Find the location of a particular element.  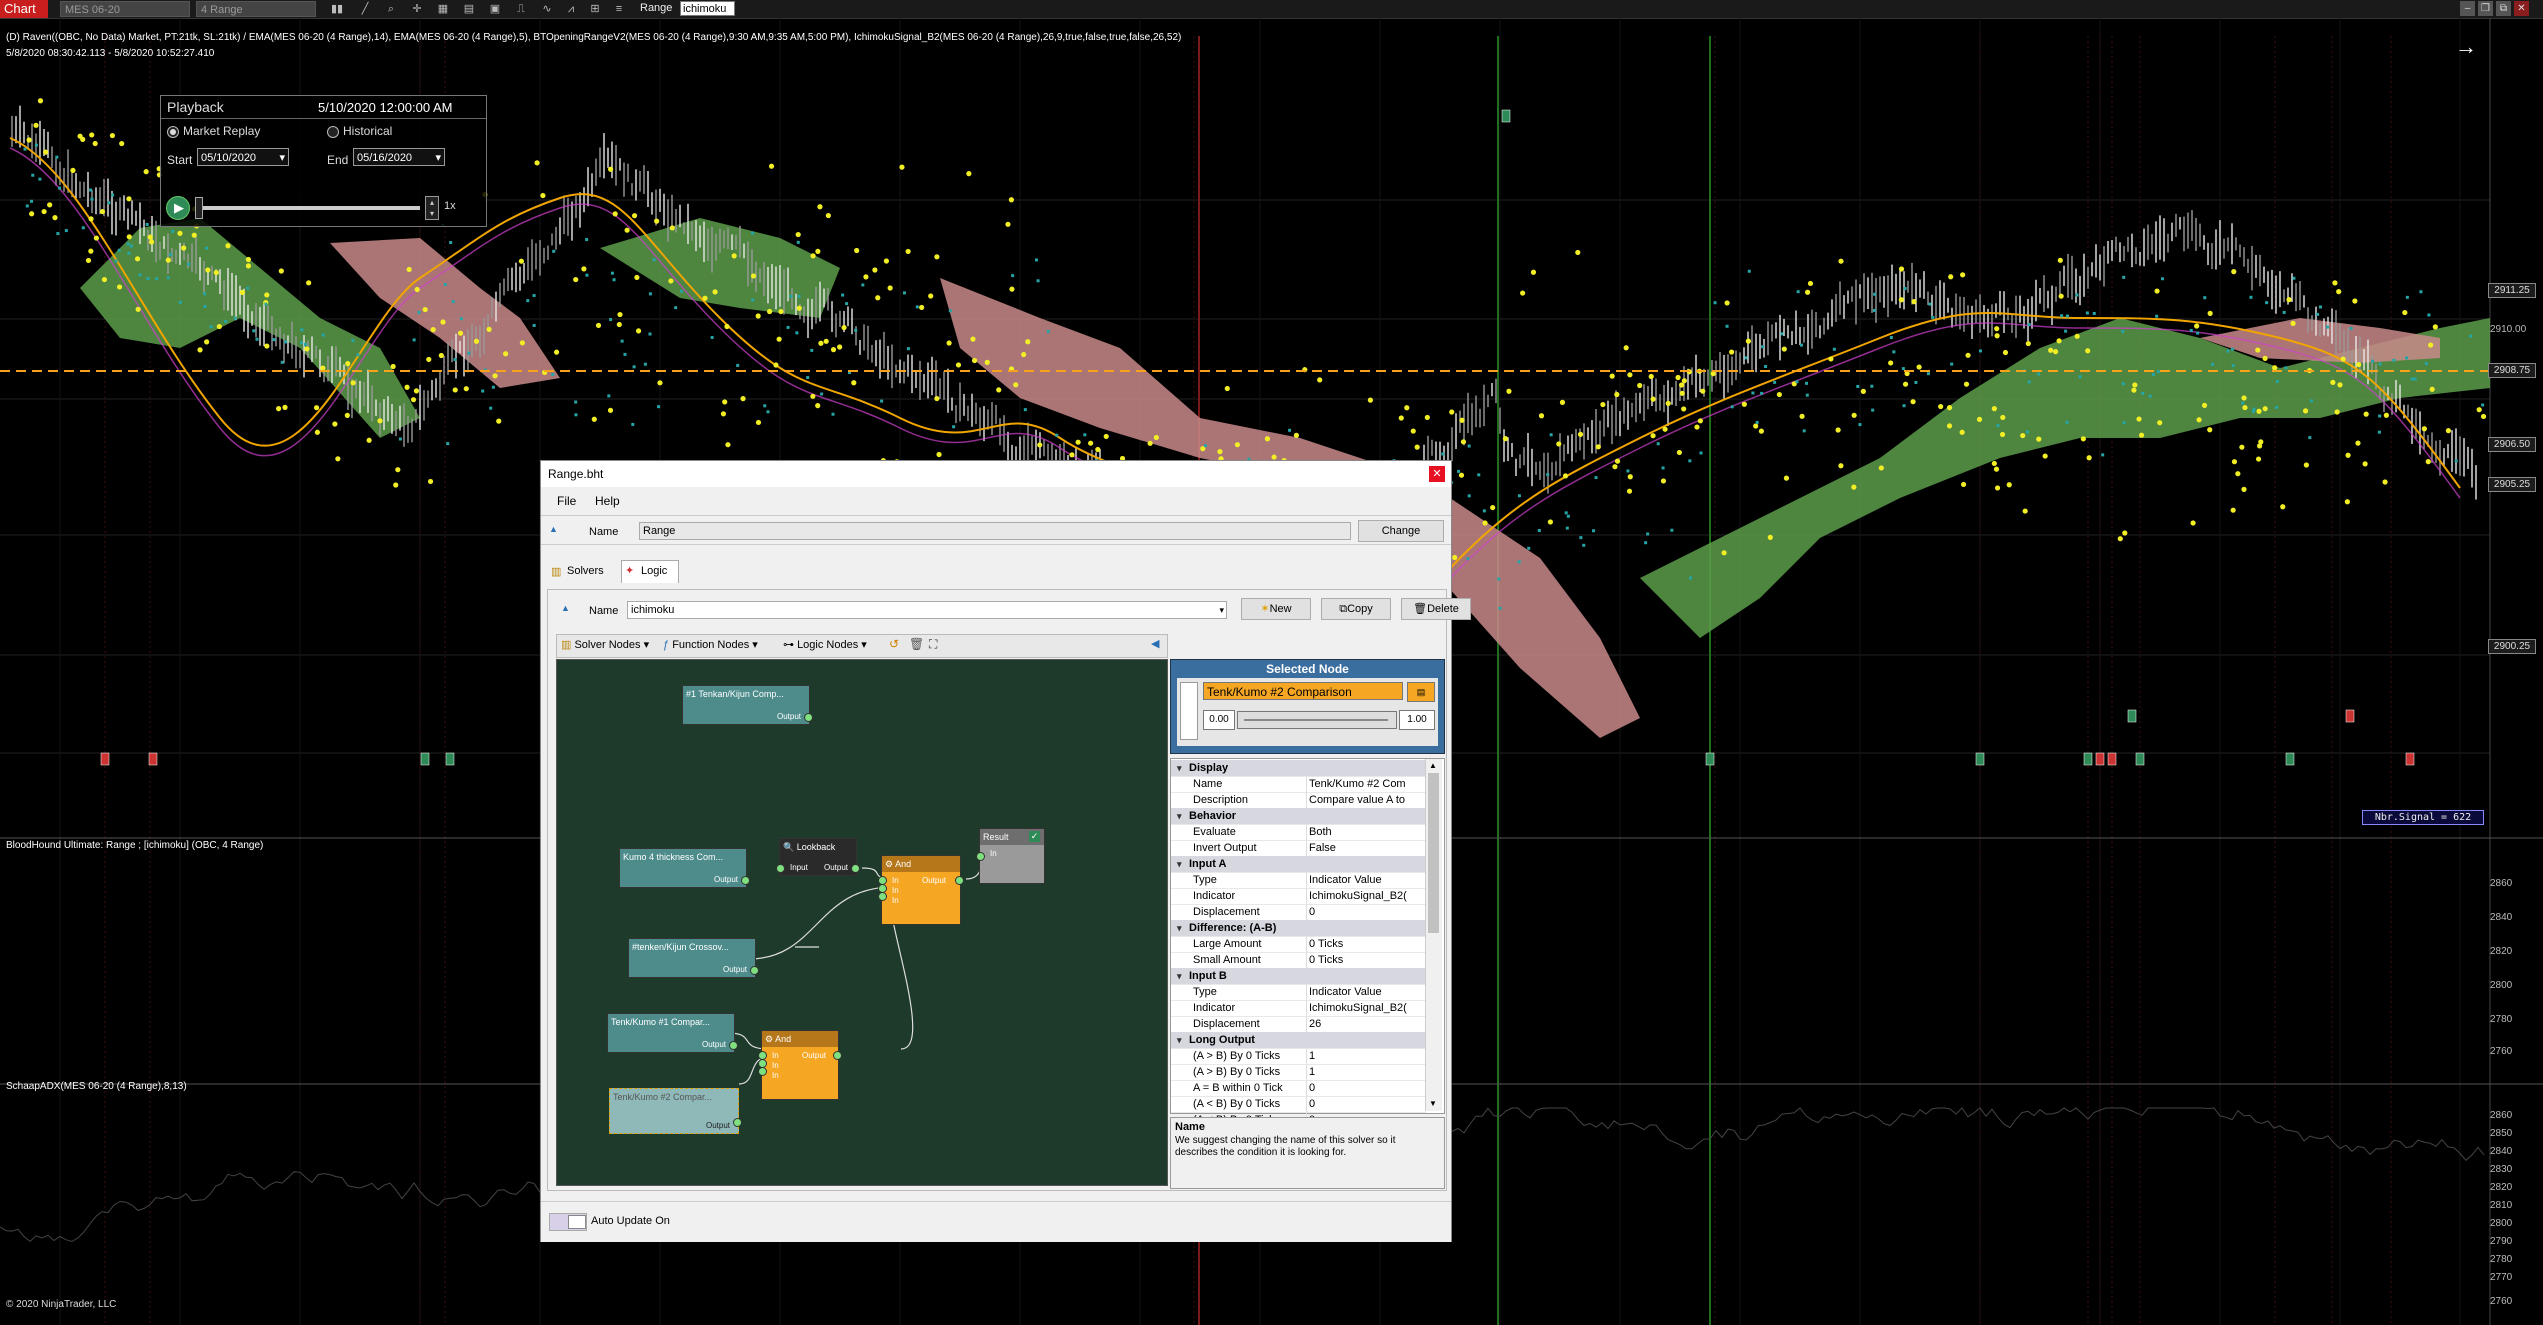

node-lookback: 🔍 Lookback Input Output is located at coordinates (818, 857).